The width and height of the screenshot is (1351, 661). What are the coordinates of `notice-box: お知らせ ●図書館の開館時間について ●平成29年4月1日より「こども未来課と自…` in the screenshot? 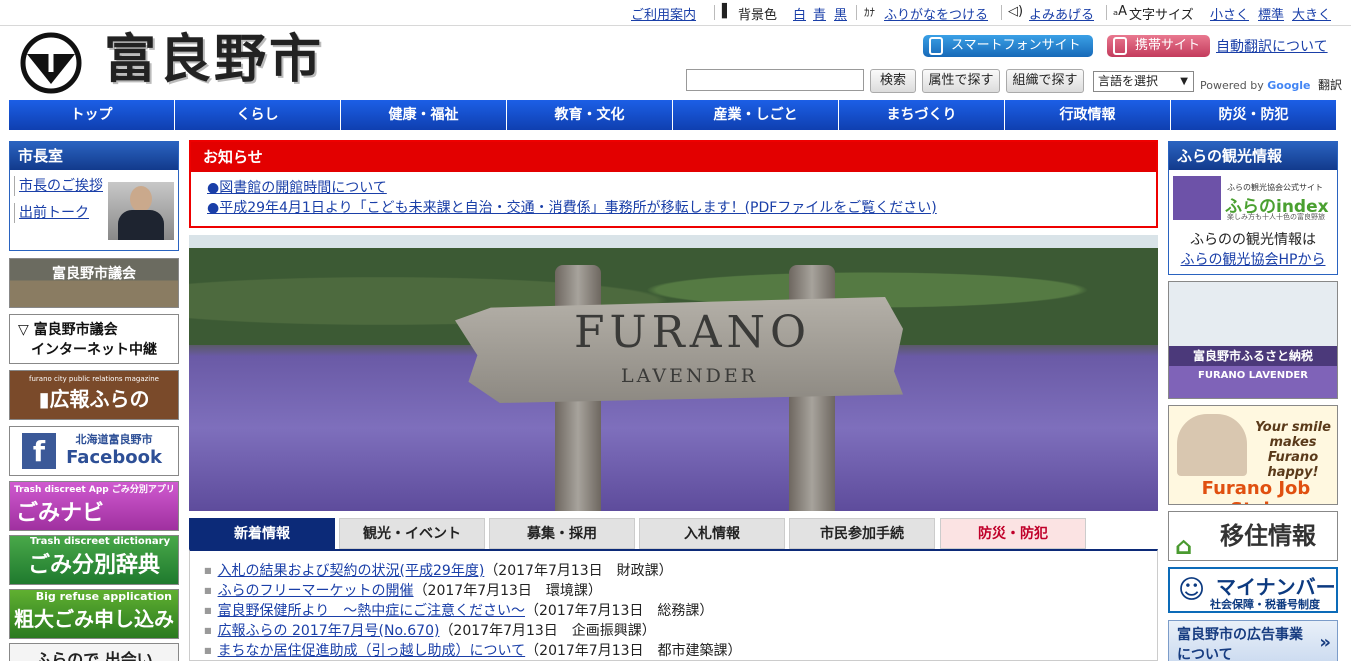 It's located at (673, 184).